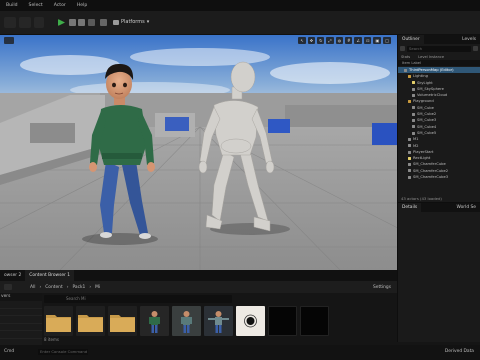 This screenshot has height=360, width=480. What do you see at coordinates (405, 70) in the screenshot?
I see `level-icon` at bounding box center [405, 70].